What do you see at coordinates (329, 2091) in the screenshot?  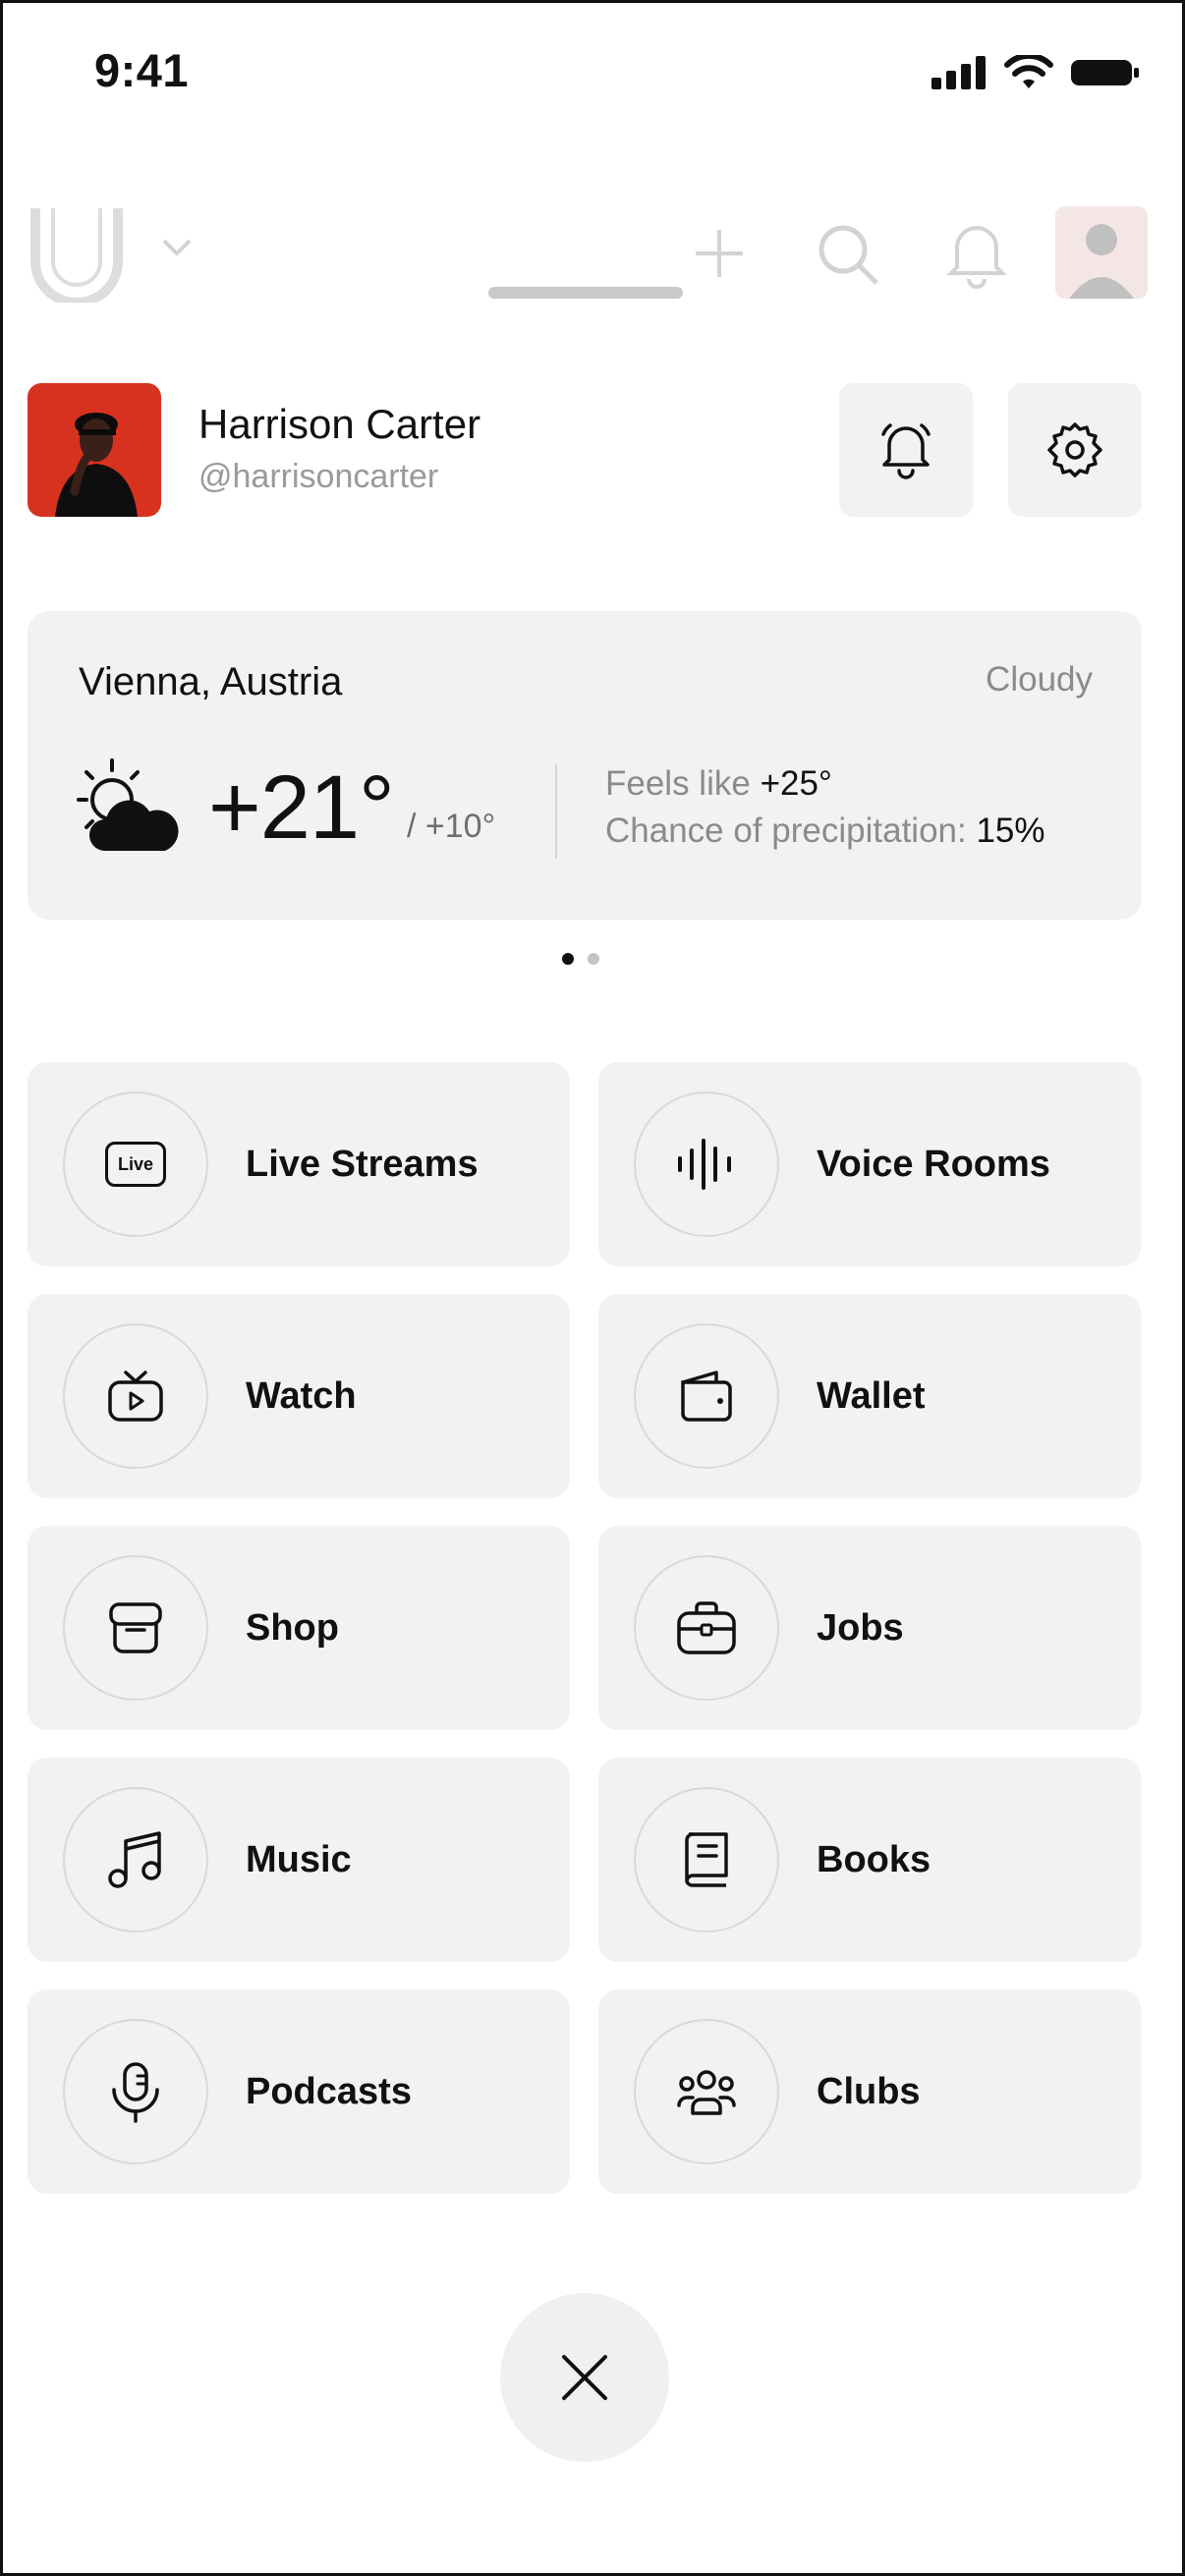 I see `menu-tile-label: Podcasts` at bounding box center [329, 2091].